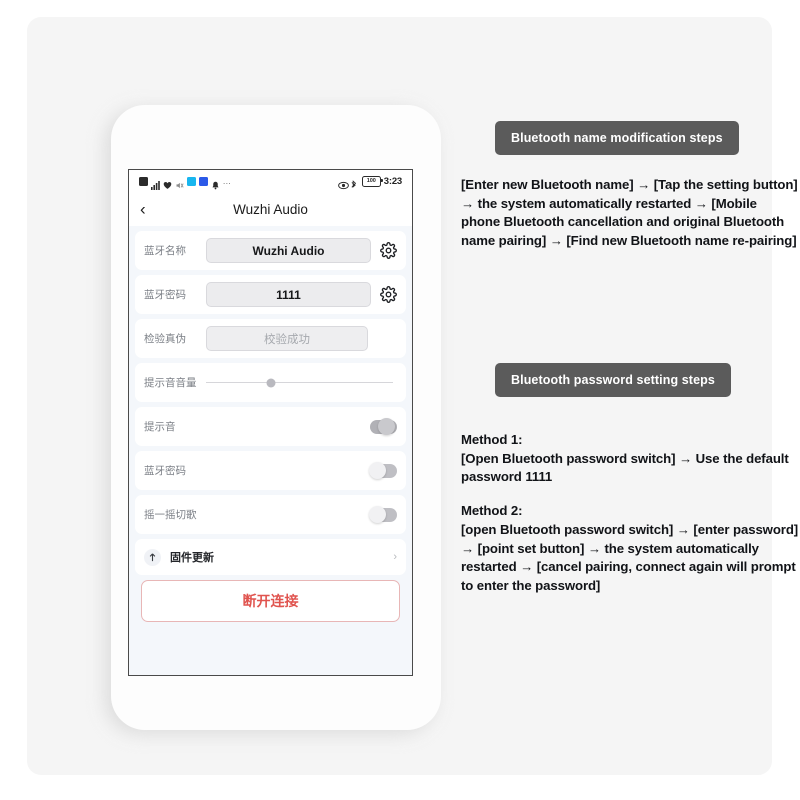  I want to click on row-tone-volume: 提示音音量, so click(270, 382).